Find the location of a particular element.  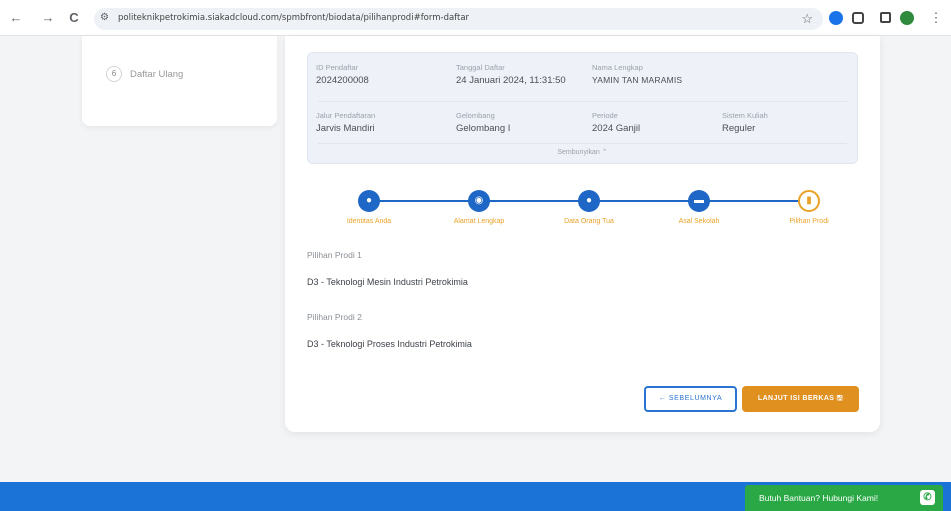

registration-date: Tanggal Daftar 24 Januari 2024, 11:31:50 is located at coordinates (511, 74).